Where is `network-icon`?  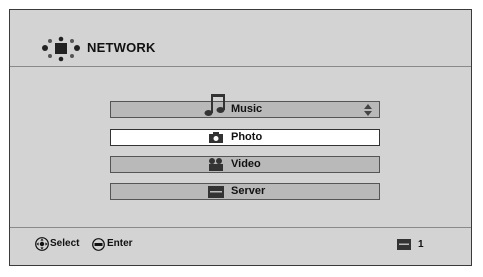
network-icon is located at coordinates (61, 49).